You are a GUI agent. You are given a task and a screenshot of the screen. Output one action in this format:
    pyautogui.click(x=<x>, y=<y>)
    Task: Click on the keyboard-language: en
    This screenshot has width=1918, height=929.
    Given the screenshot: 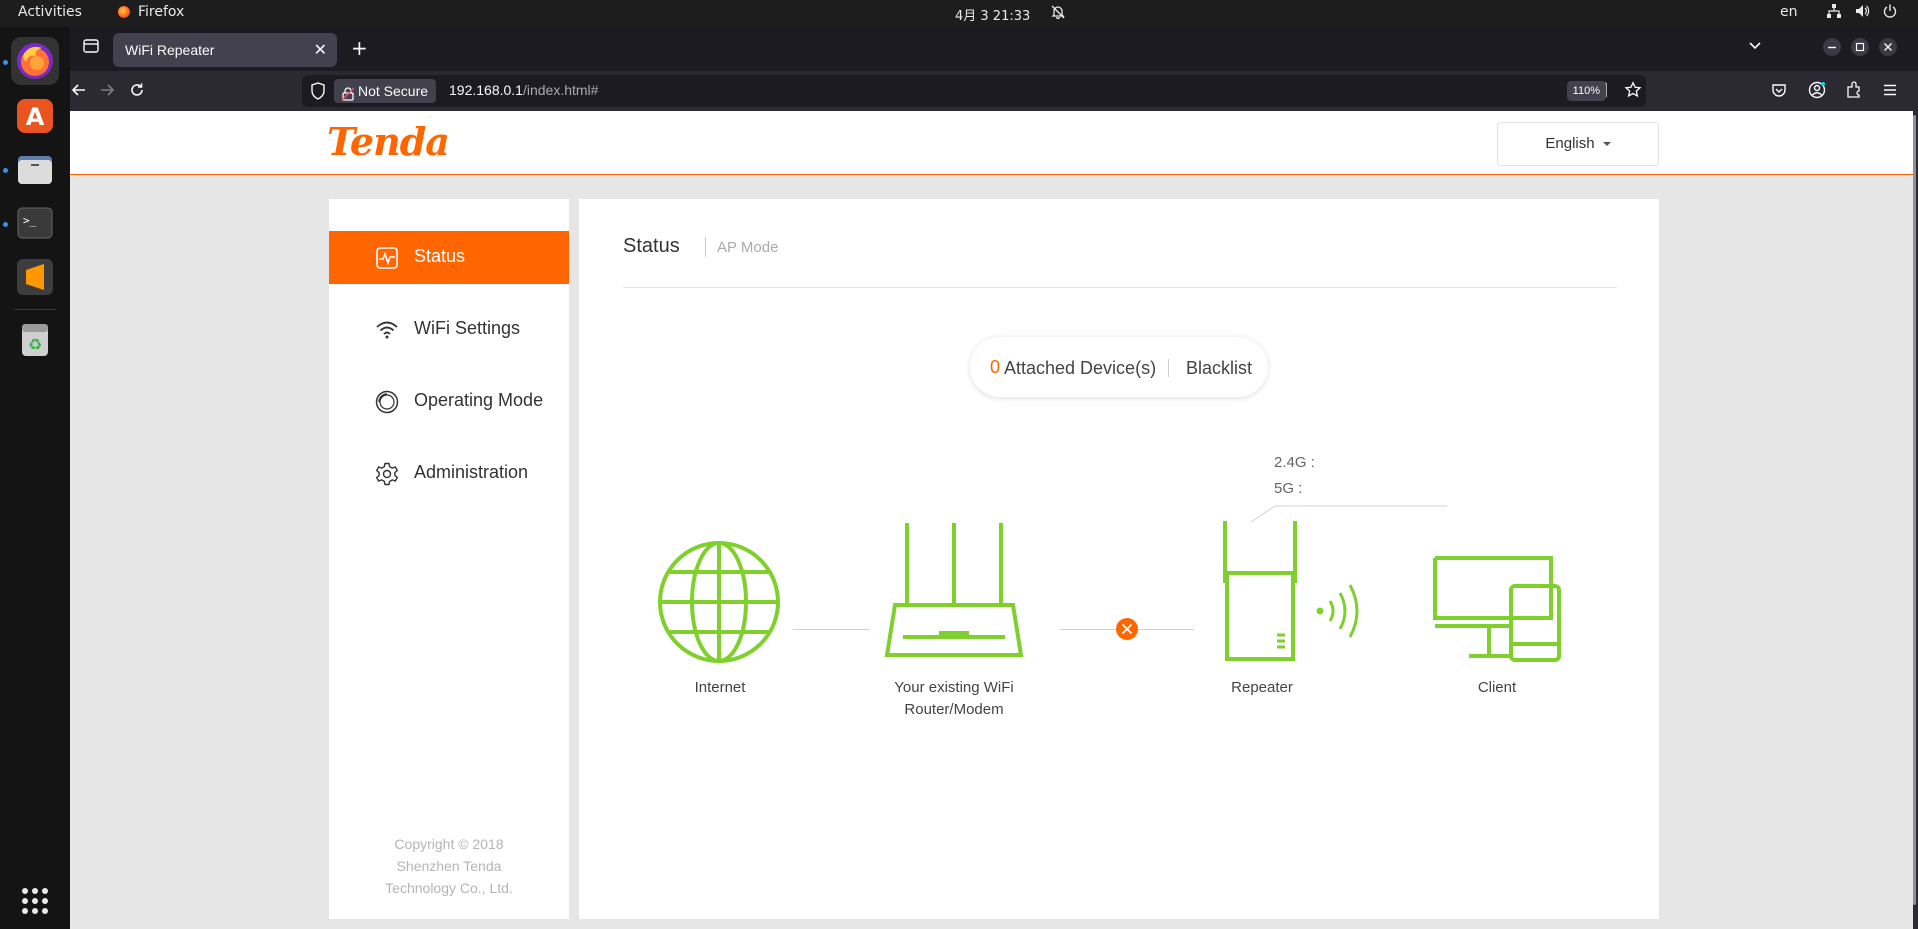 What is the action you would take?
    pyautogui.click(x=1789, y=12)
    